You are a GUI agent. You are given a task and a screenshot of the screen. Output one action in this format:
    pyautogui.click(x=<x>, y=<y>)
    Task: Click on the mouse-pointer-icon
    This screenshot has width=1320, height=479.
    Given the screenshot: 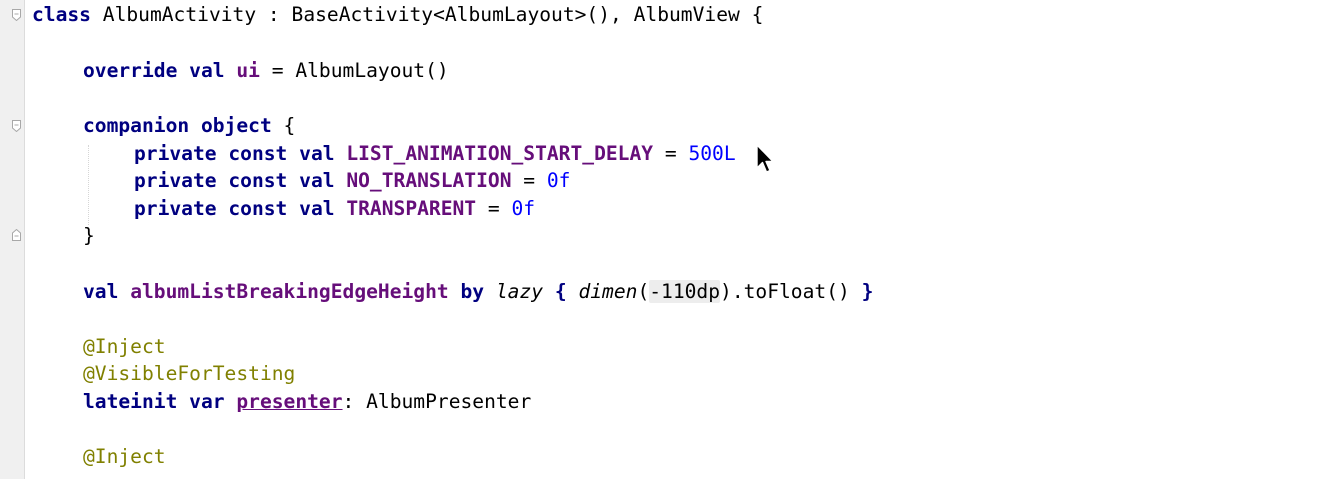 What is the action you would take?
    pyautogui.click(x=765, y=158)
    